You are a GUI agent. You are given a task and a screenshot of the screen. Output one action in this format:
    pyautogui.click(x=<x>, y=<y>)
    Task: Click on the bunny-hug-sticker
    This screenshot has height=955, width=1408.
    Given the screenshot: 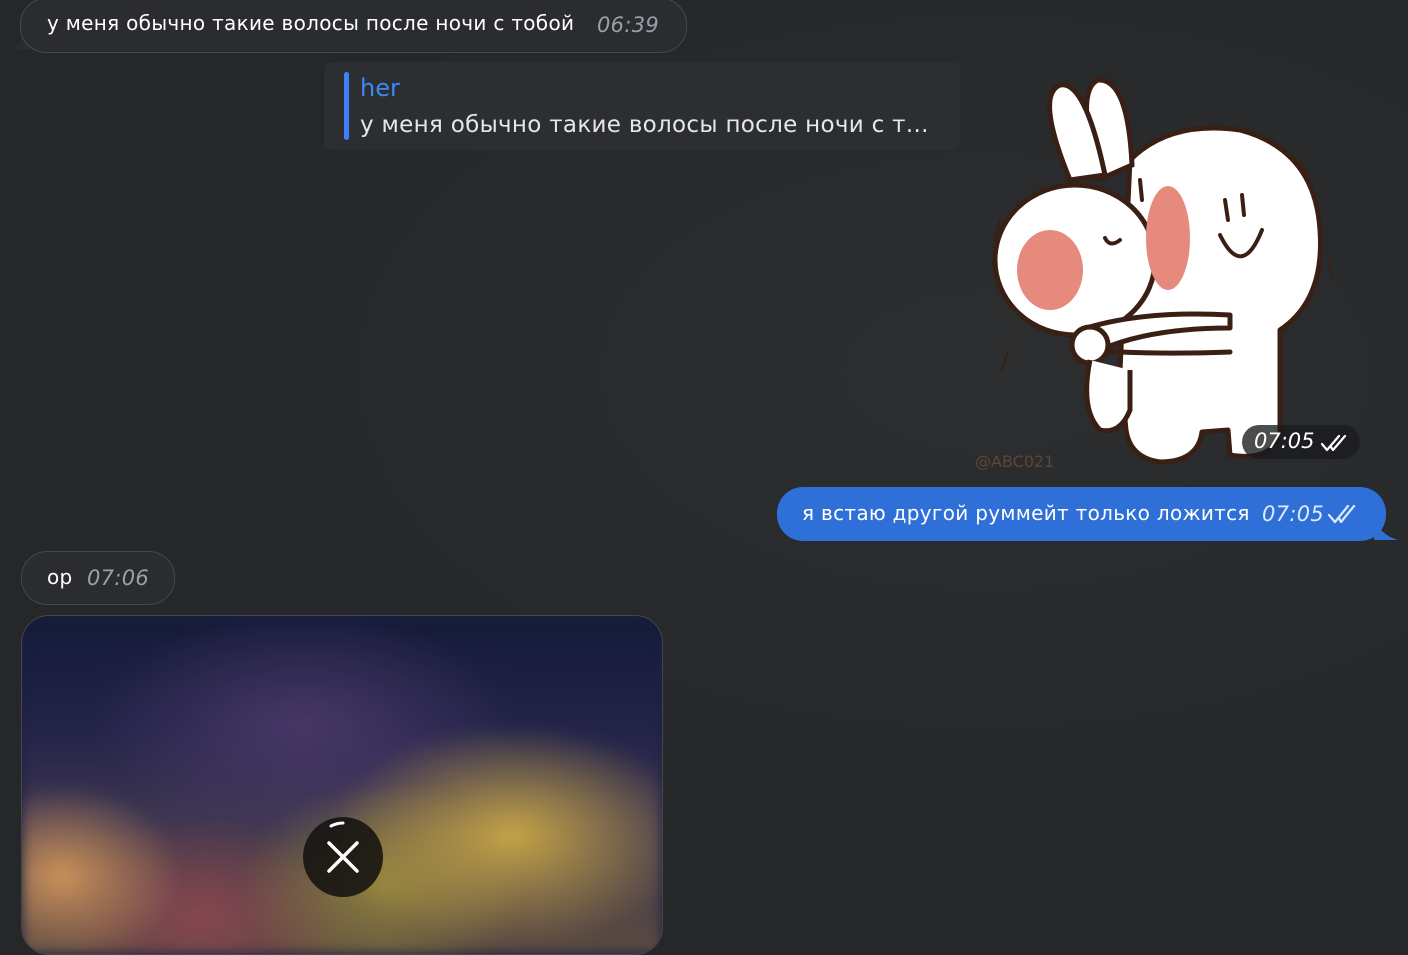 What is the action you would take?
    pyautogui.click(x=1160, y=270)
    